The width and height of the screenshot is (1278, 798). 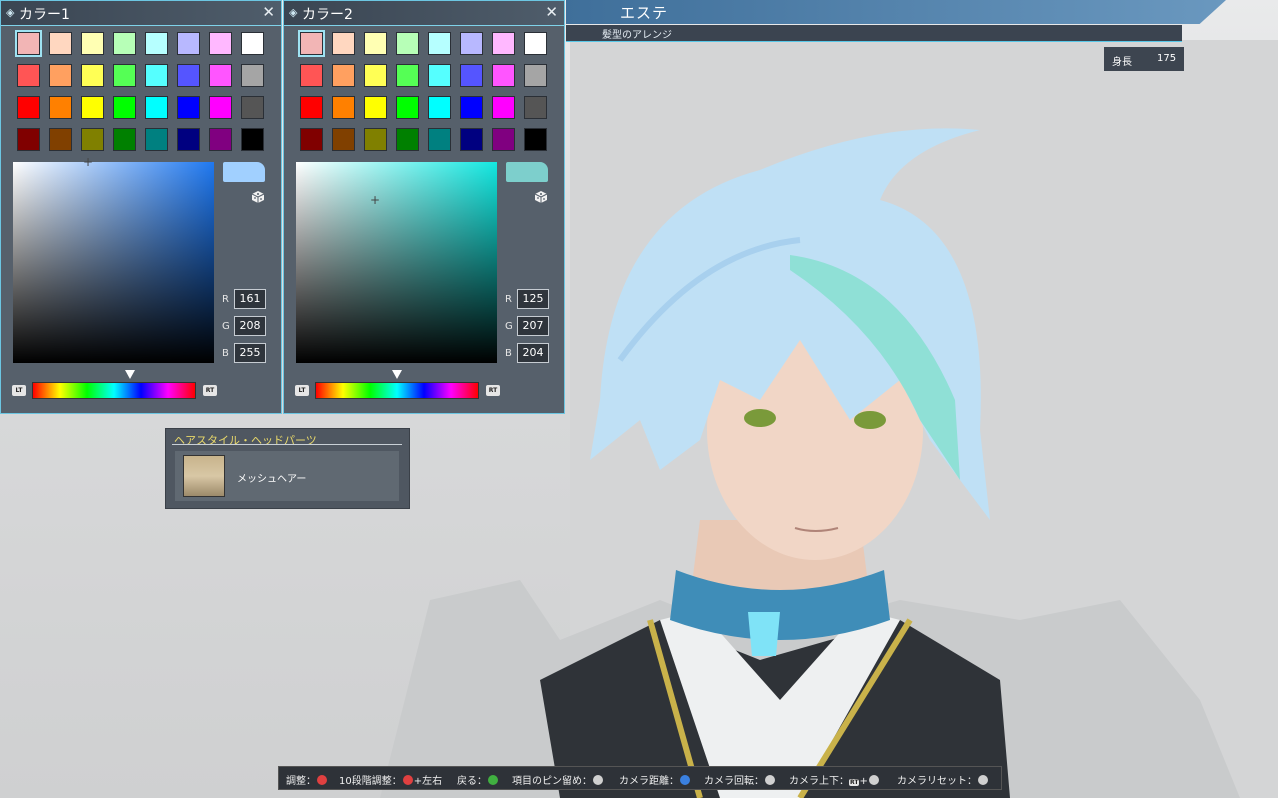 I want to click on hairstyle-title: ヘアスタイル・ヘッドパーツ, so click(x=245, y=440).